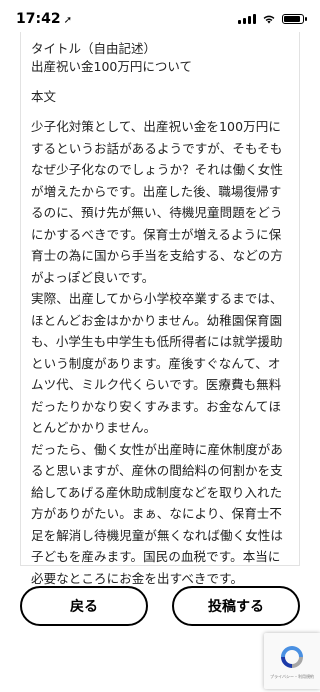 The width and height of the screenshot is (320, 692). What do you see at coordinates (84, 606) in the screenshot?
I see `back-button: 戻る` at bounding box center [84, 606].